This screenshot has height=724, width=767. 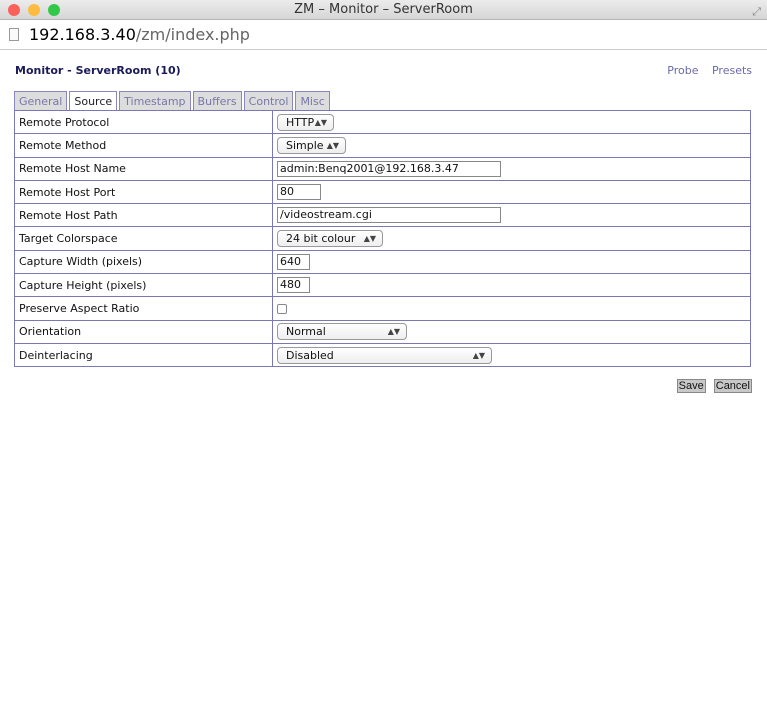 I want to click on remote-host-path-input: /videostream.cgi, so click(x=389, y=215).